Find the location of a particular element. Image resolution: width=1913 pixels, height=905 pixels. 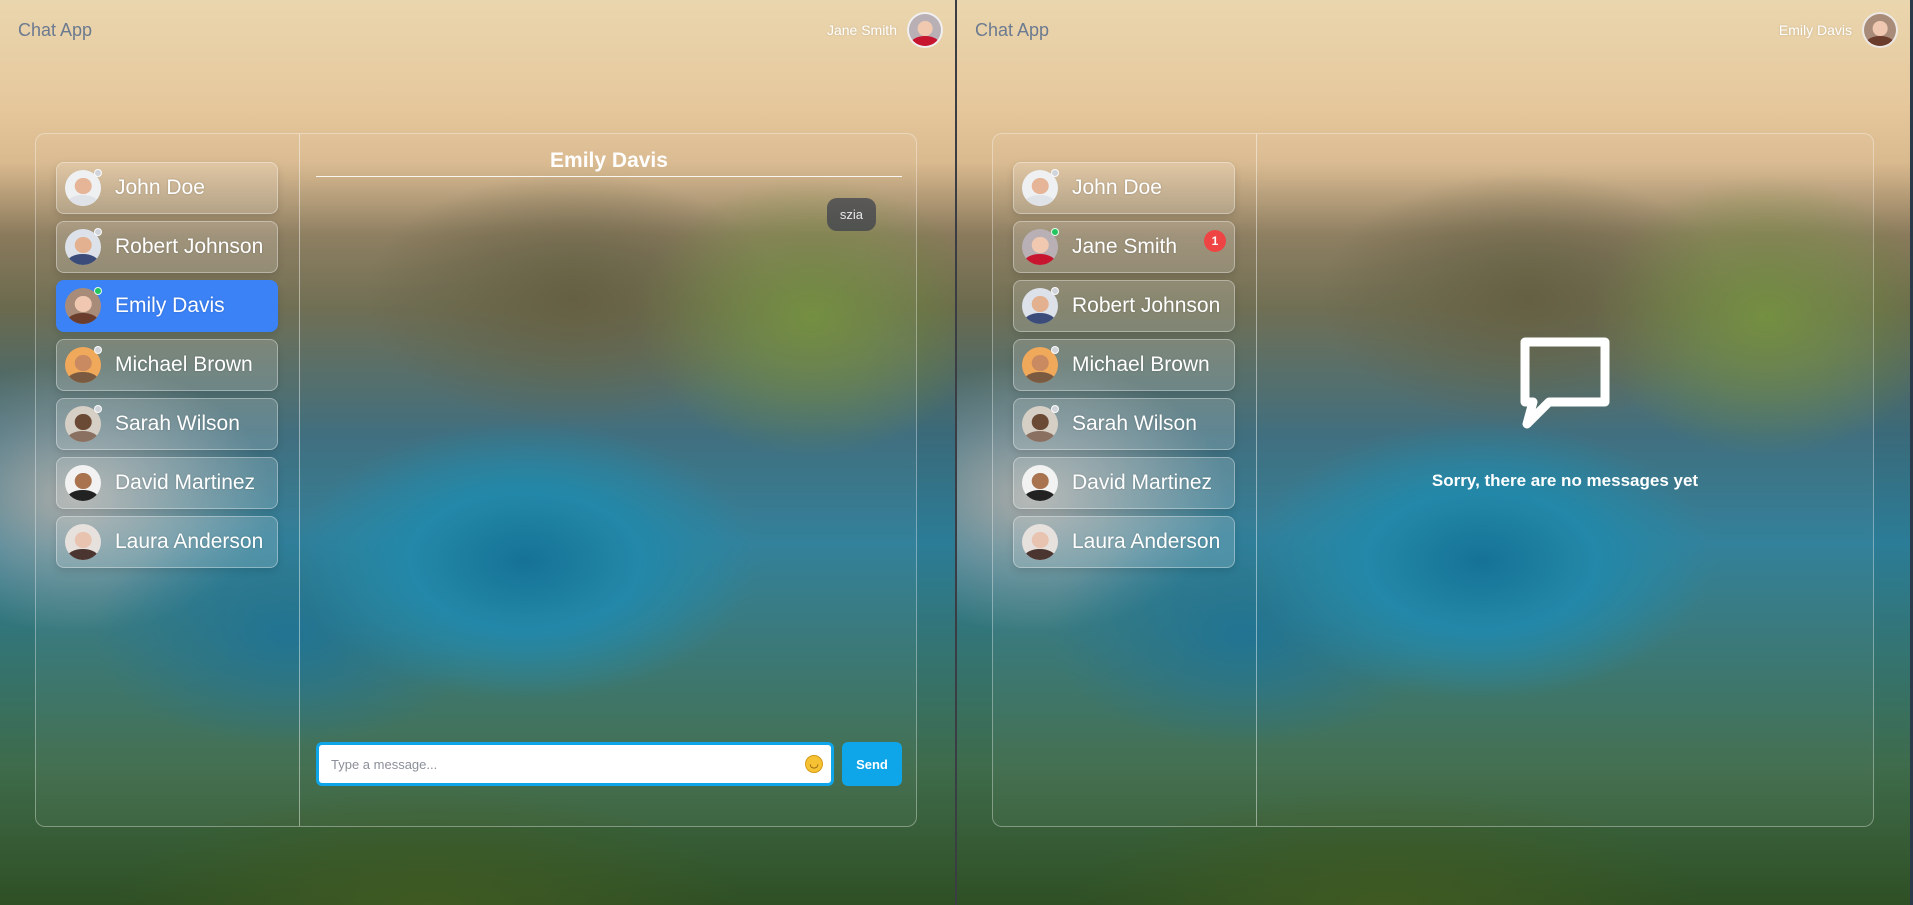

empty-state-text: Sorry, there are no messages yet is located at coordinates (1565, 480).